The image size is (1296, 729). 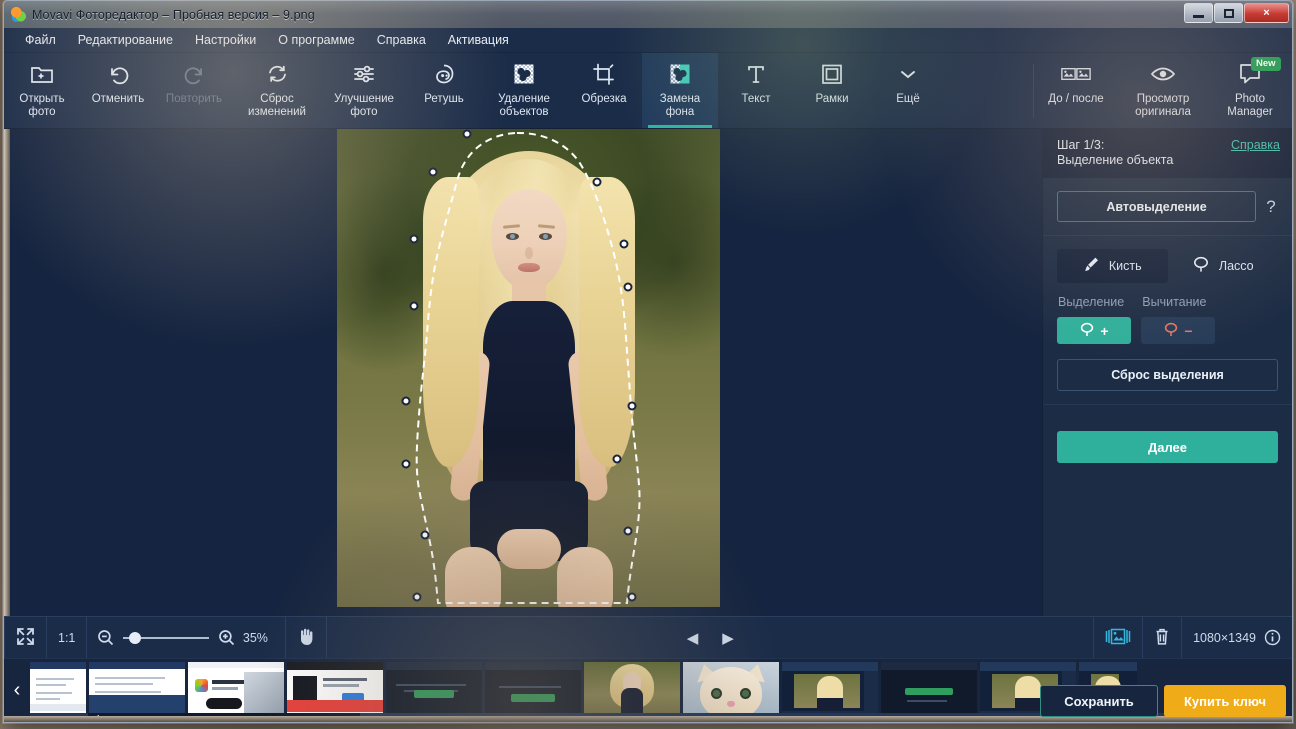 What do you see at coordinates (364, 90) in the screenshot?
I see `tool-enhance-photo: Улучшение фото` at bounding box center [364, 90].